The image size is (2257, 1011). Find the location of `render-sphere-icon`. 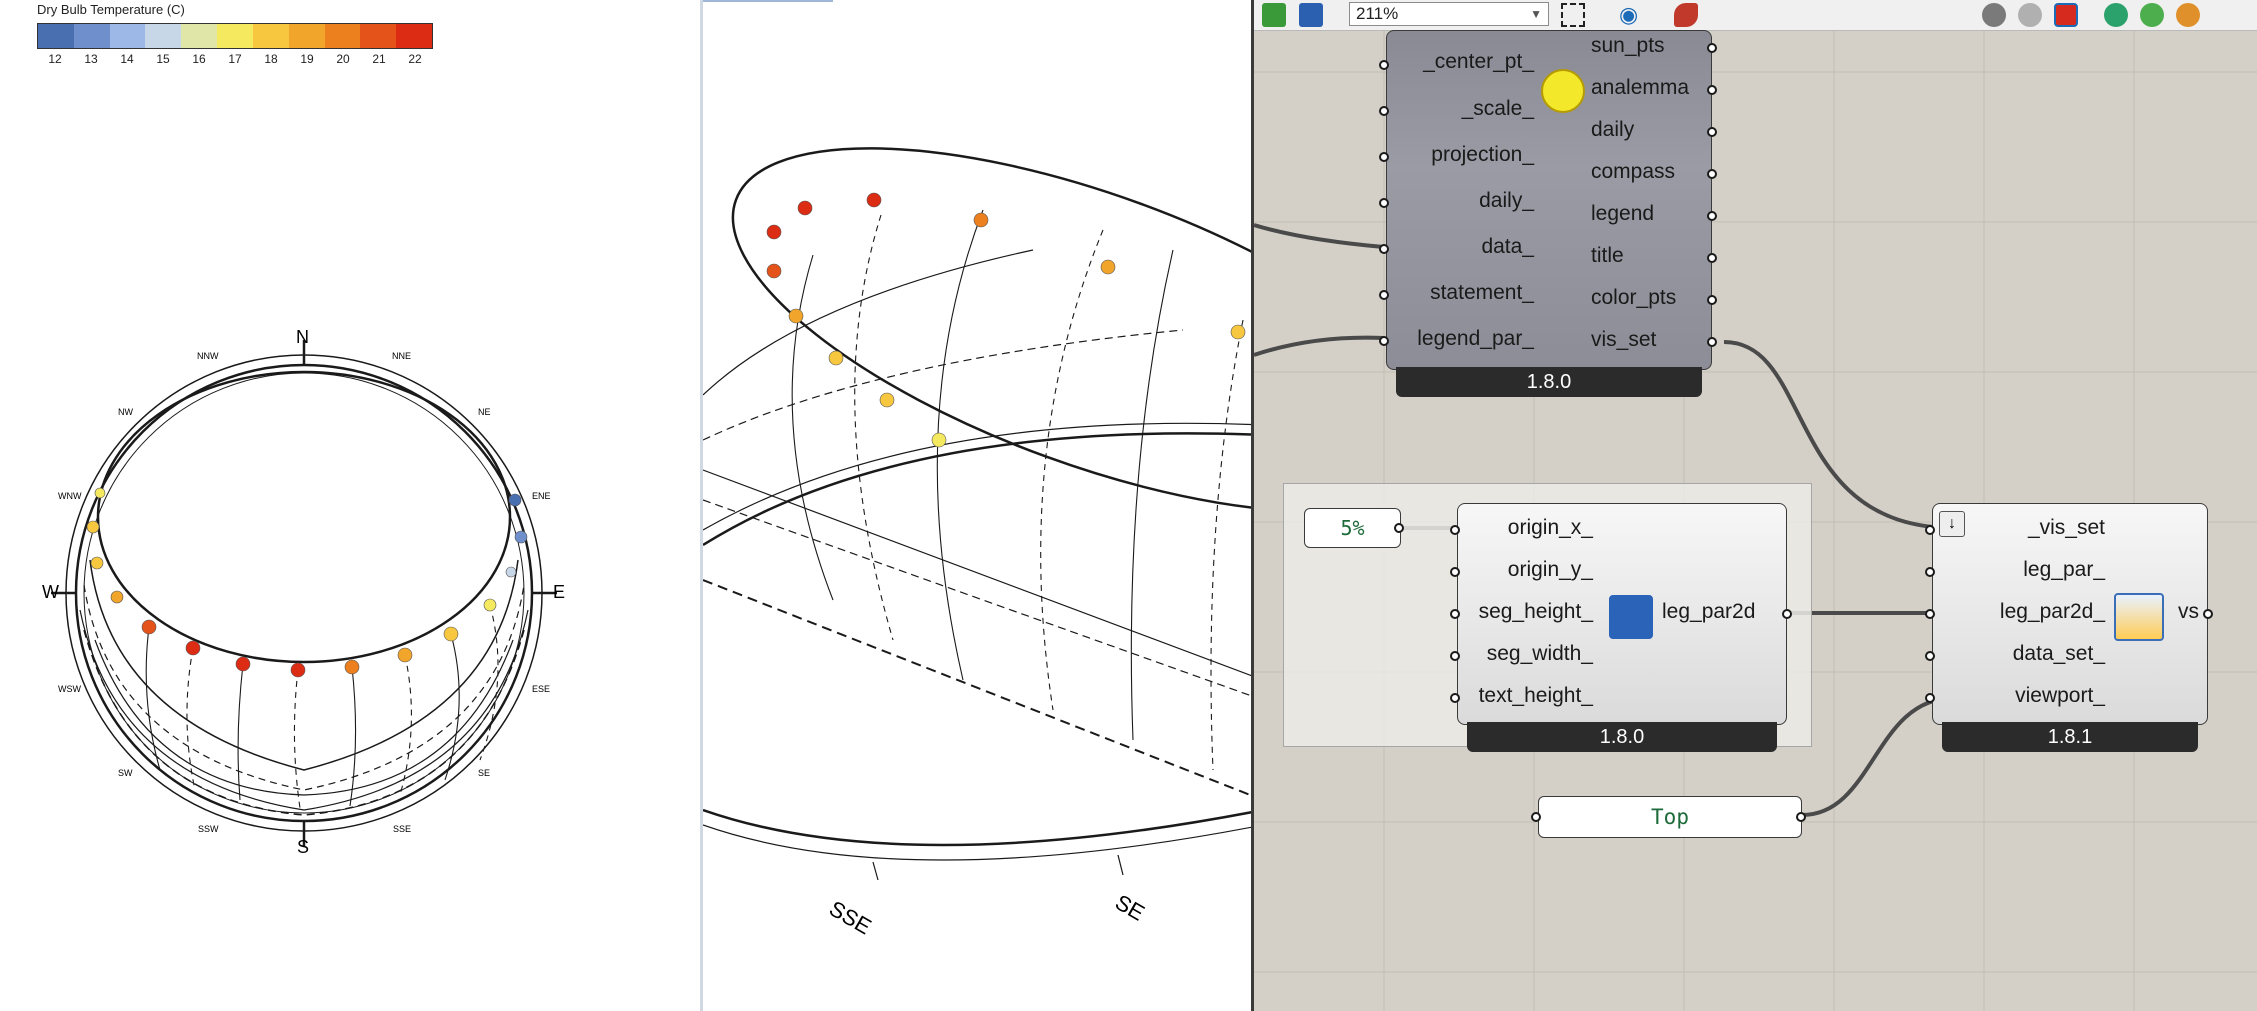

render-sphere-icon is located at coordinates (2188, 15).